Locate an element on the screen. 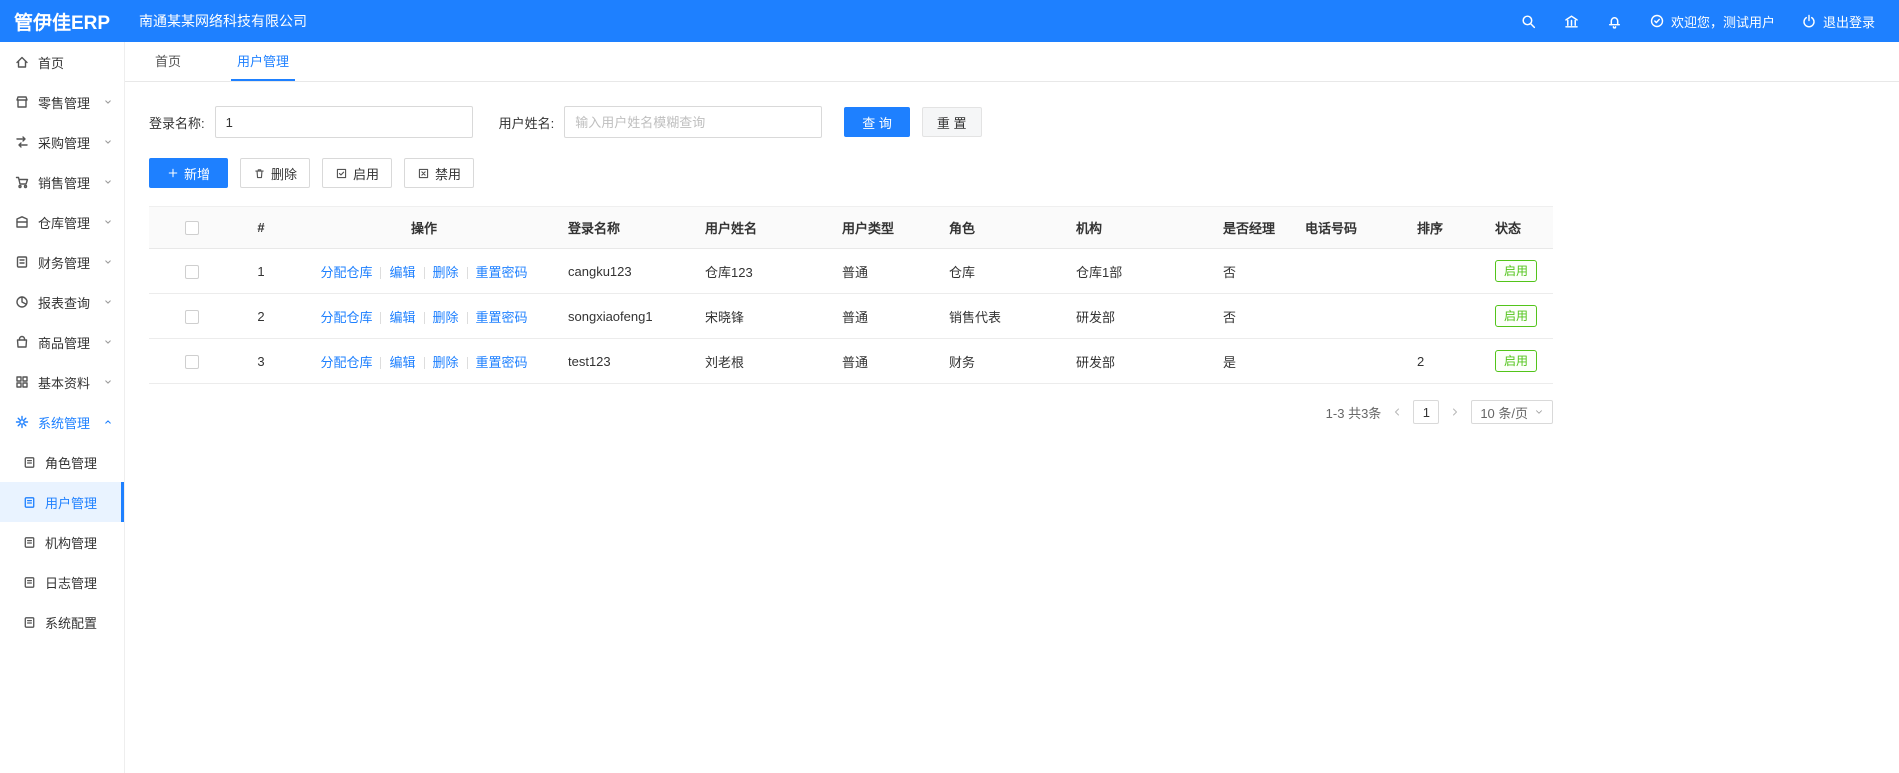 The image size is (1899, 773). page-size-select: 10 条/页 is located at coordinates (1512, 412).